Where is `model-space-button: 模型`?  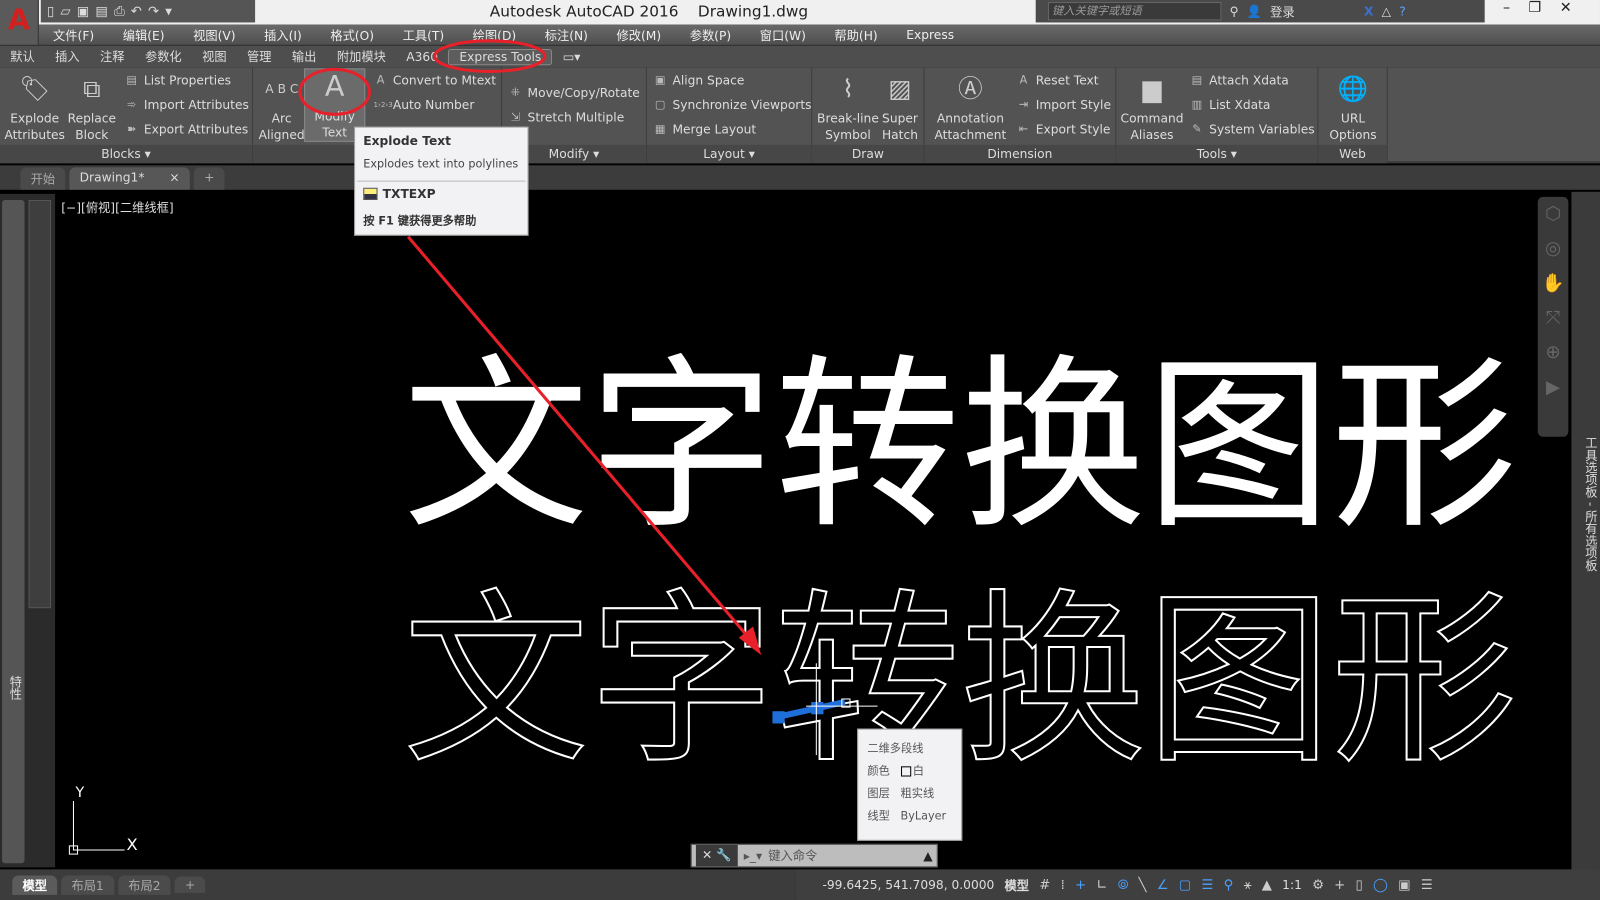
model-space-button: 模型 is located at coordinates (1017, 884).